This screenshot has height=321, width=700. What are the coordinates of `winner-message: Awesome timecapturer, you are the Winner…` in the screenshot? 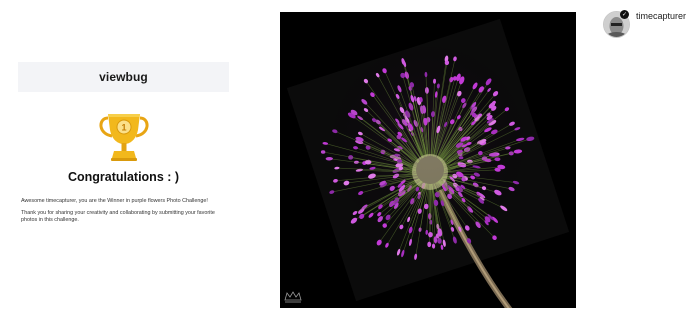 It's located at (114, 201).